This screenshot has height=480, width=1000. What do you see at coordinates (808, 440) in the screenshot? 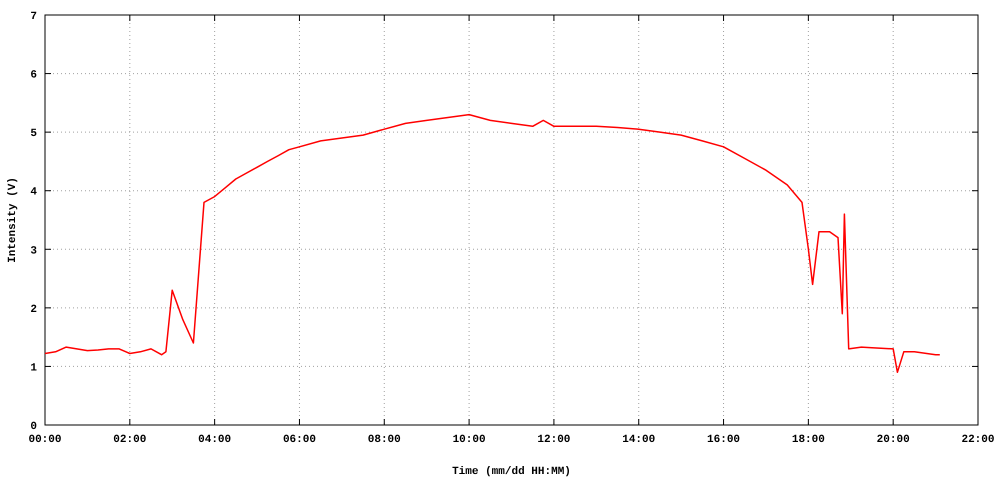
I see `x-tick-label: 18:00` at bounding box center [808, 440].